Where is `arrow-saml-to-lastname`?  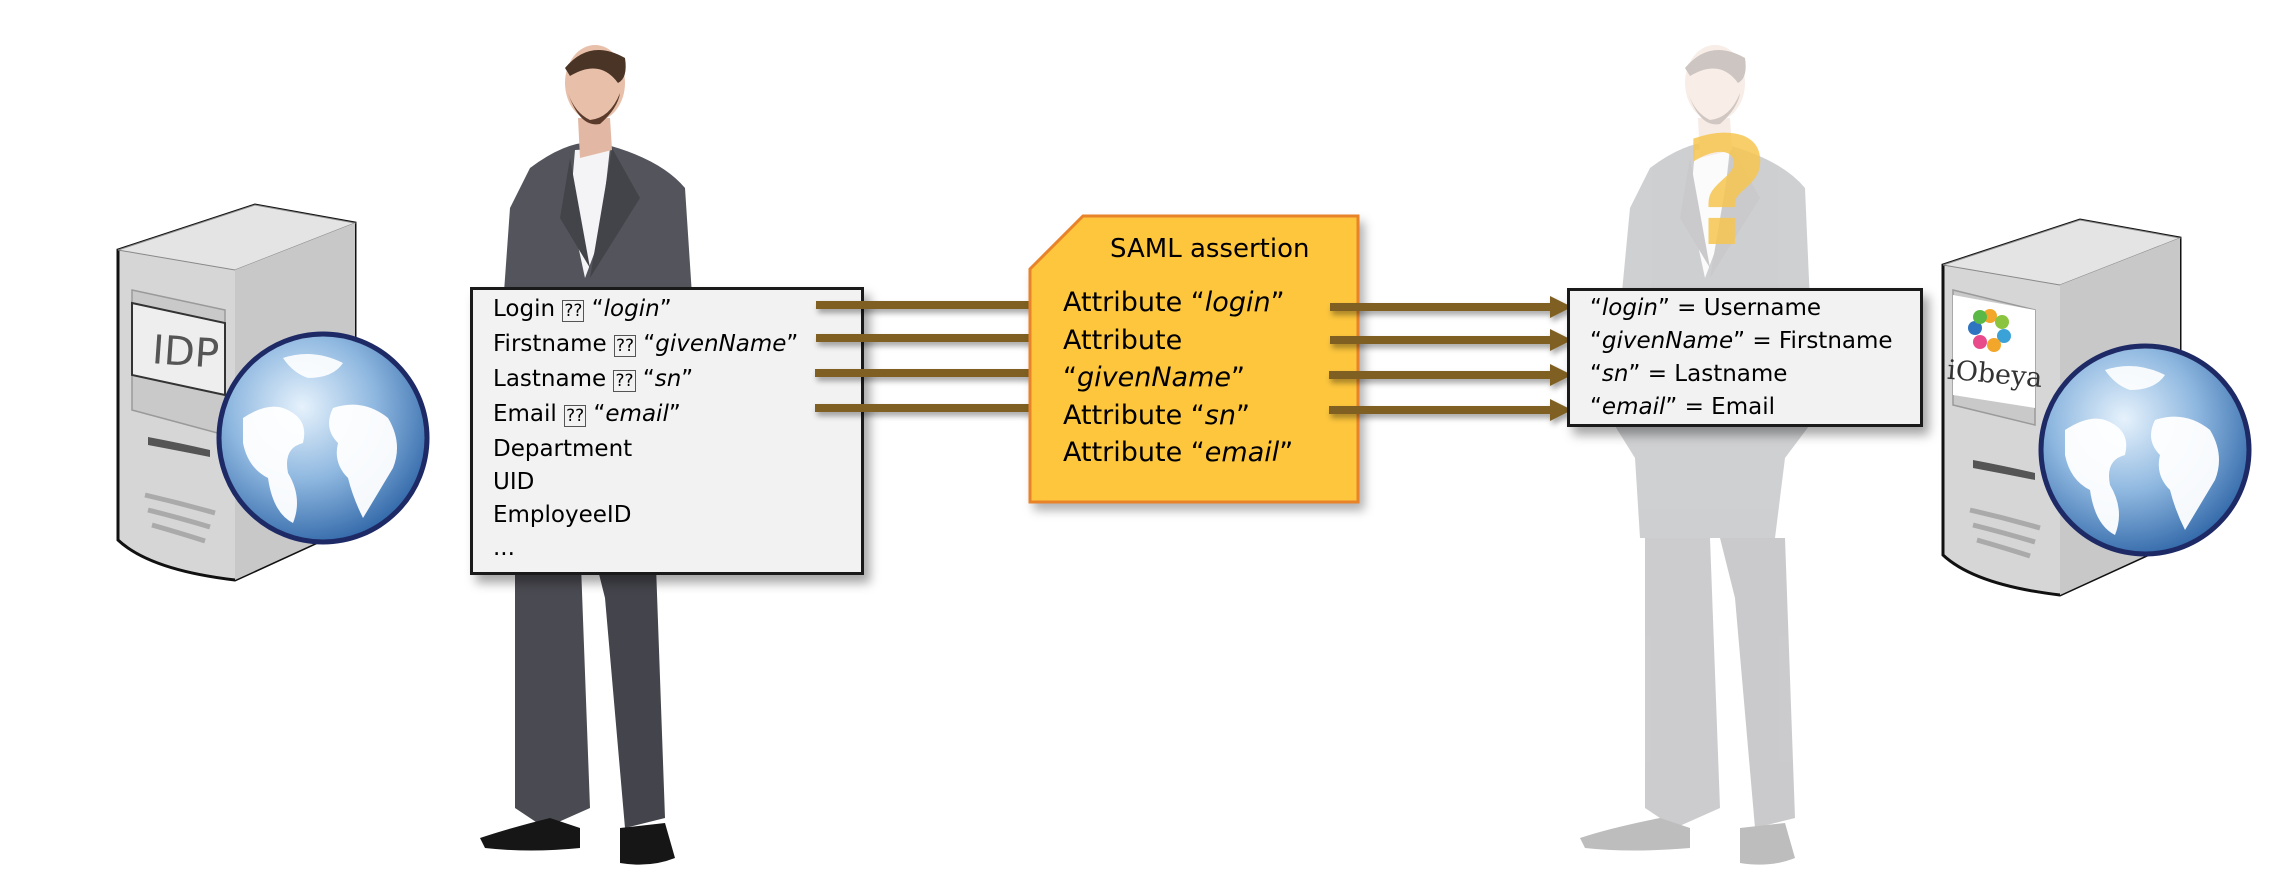 arrow-saml-to-lastname is located at coordinates (1450, 375).